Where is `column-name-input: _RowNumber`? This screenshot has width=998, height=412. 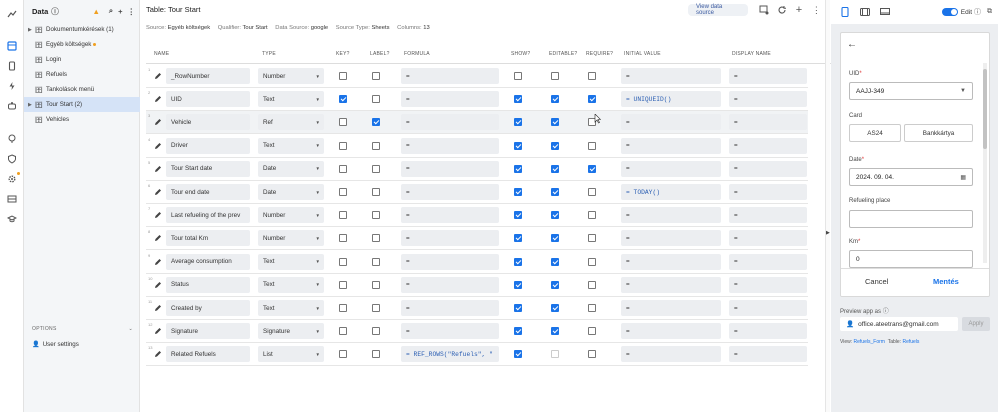 column-name-input: _RowNumber is located at coordinates (208, 76).